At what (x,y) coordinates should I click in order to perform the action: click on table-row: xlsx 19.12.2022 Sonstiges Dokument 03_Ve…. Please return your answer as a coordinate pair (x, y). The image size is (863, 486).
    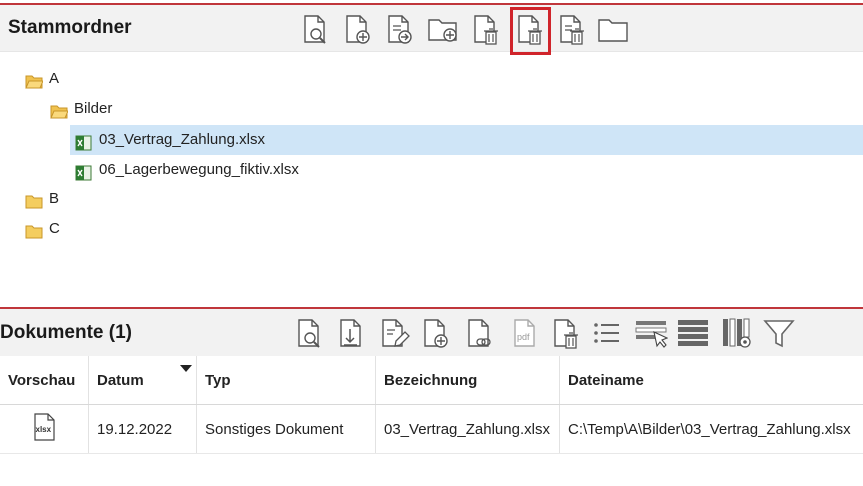
    Looking at the image, I should click on (431, 429).